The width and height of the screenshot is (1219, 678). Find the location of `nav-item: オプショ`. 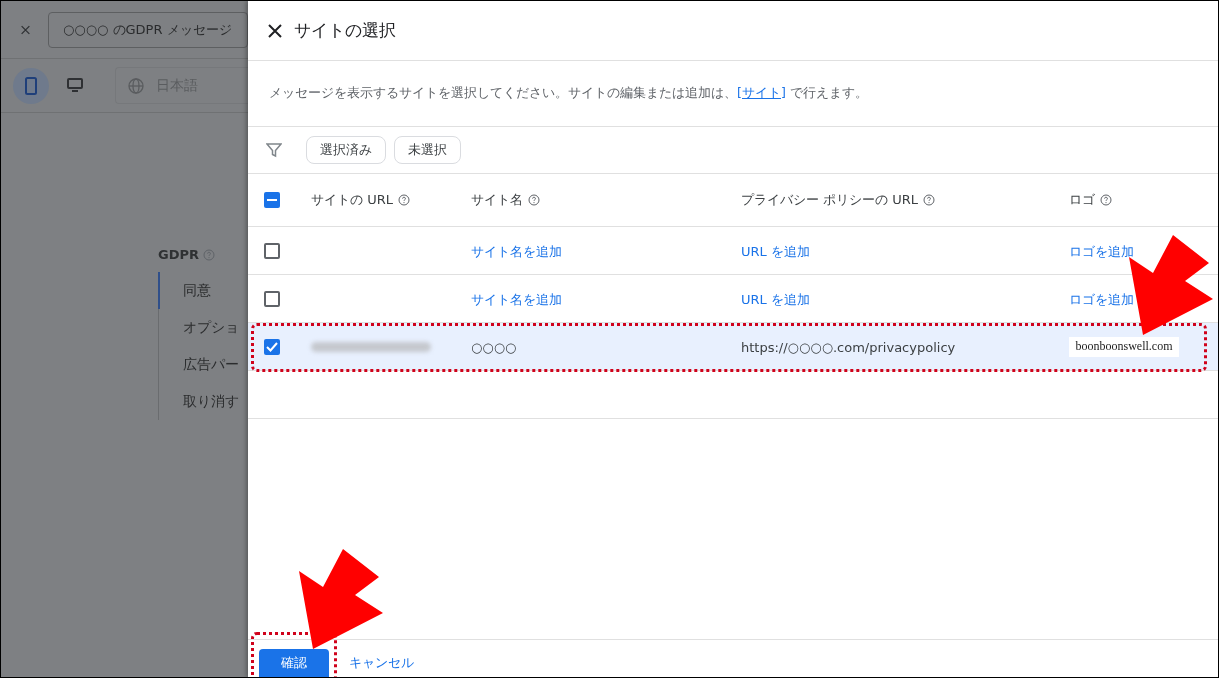

nav-item: オプショ is located at coordinates (203, 327).